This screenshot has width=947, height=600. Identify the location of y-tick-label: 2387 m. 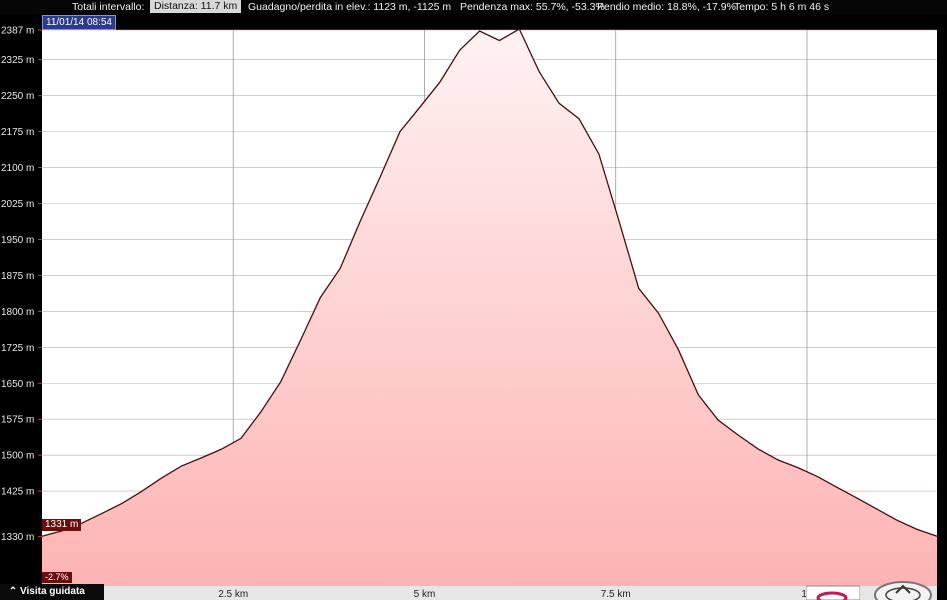
(17, 31).